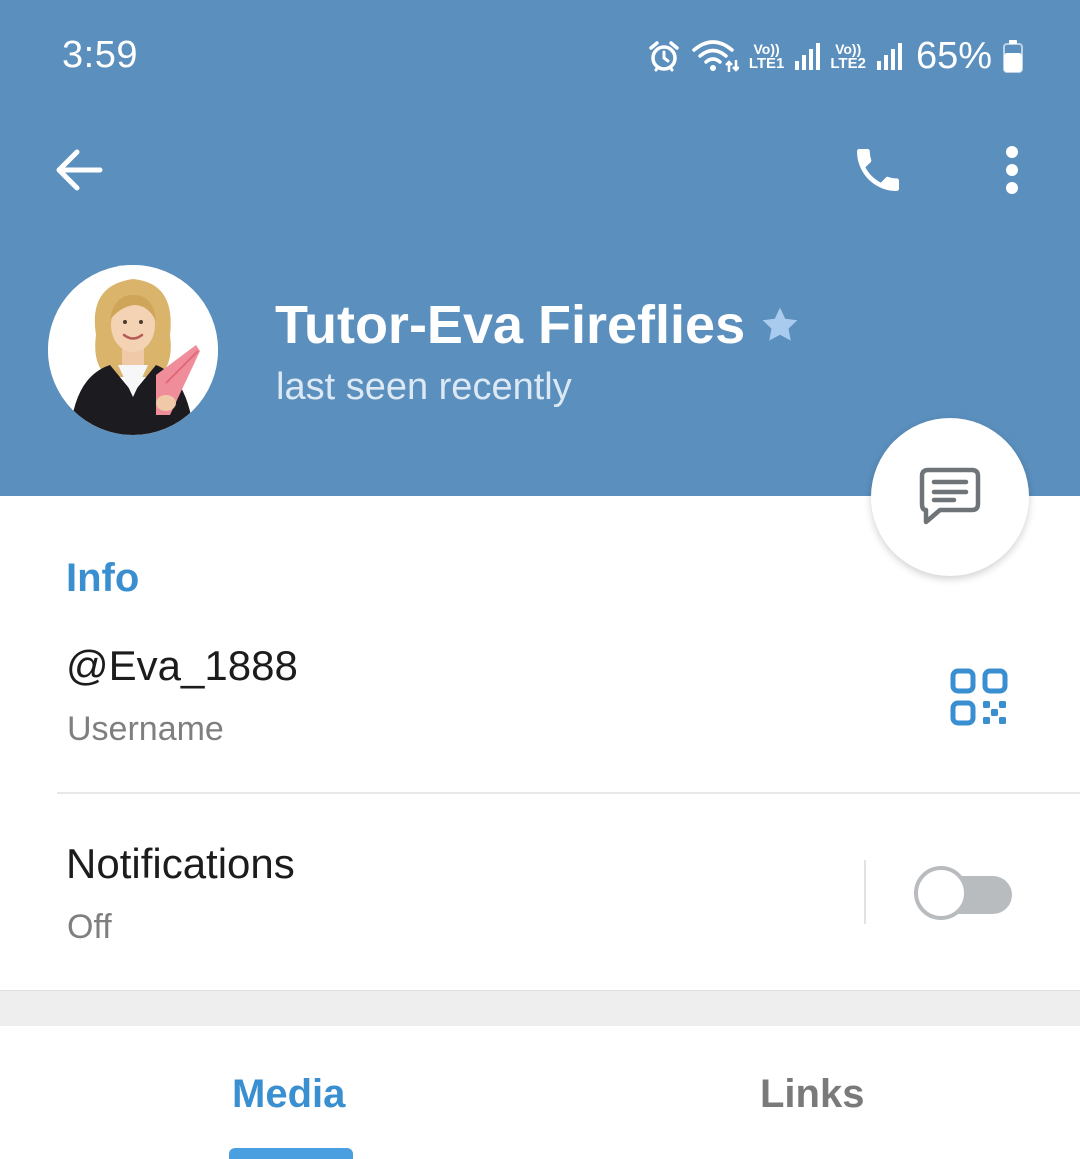 The height and width of the screenshot is (1159, 1080). I want to click on qr-code-button, so click(979, 697).